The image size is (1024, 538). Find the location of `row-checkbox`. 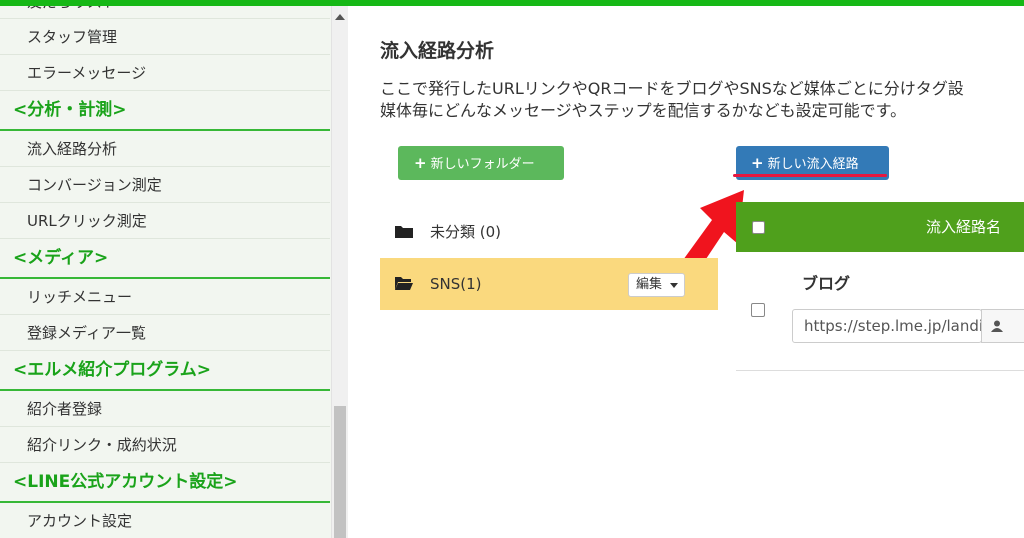

row-checkbox is located at coordinates (758, 310).